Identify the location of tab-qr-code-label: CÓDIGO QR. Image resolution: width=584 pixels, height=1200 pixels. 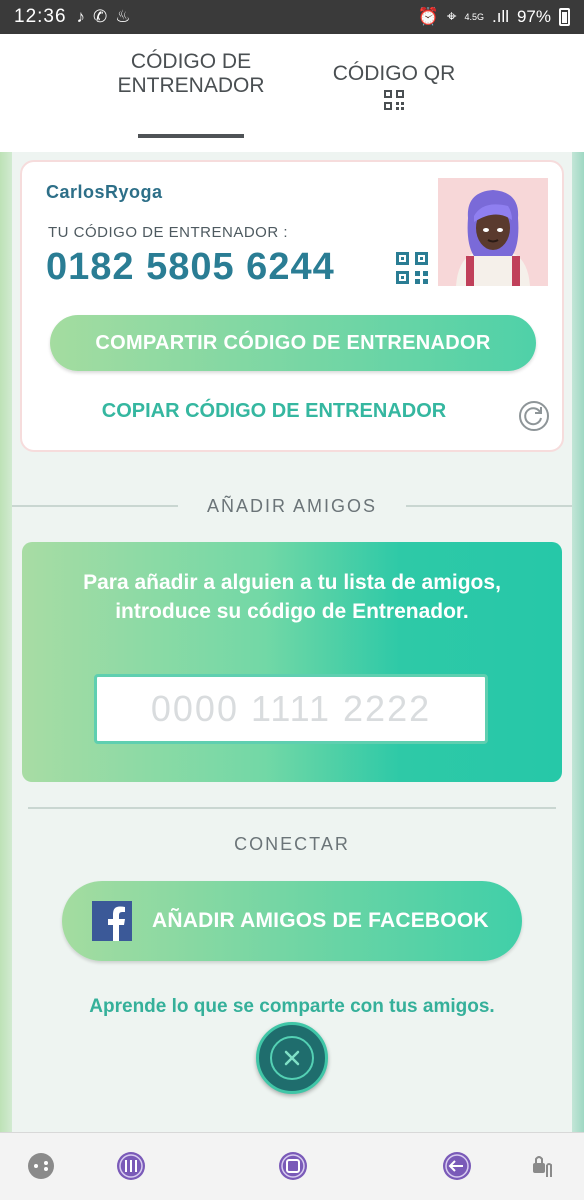
(394, 73).